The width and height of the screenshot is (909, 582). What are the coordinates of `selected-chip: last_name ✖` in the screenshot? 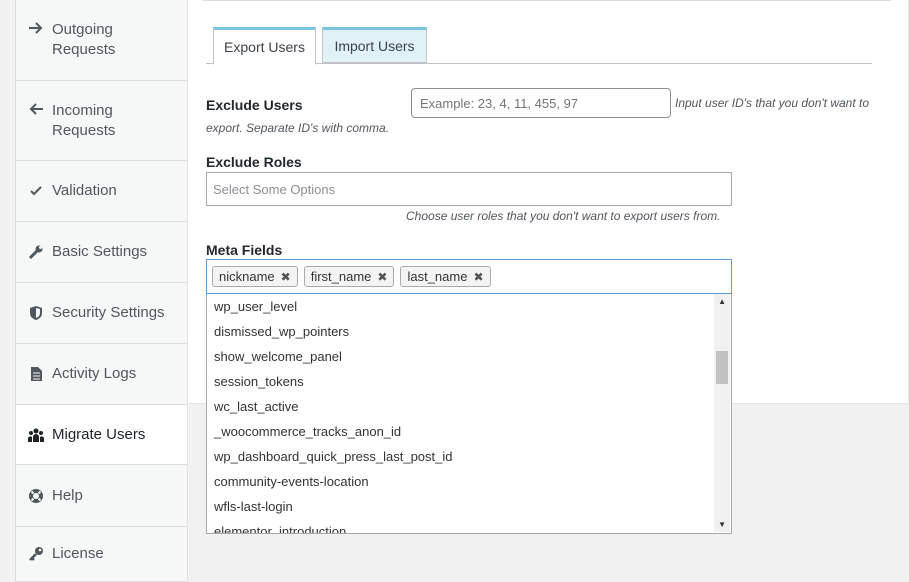 It's located at (445, 276).